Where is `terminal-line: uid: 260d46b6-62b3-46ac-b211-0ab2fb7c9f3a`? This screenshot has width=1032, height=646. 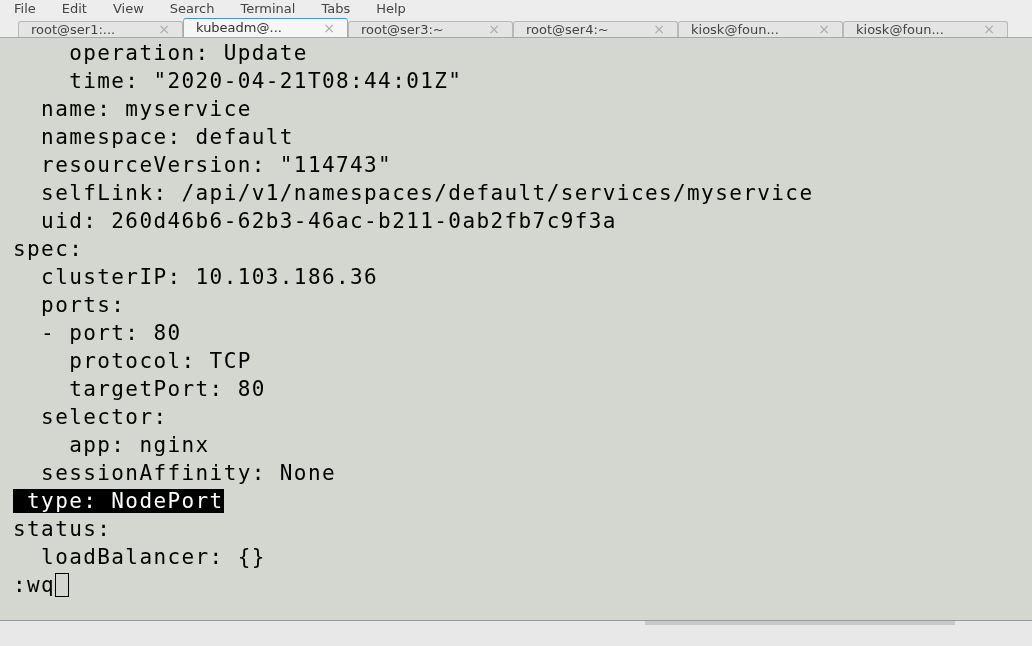 terminal-line: uid: 260d46b6-62b3-46ac-b211-0ab2fb7c9f3a is located at coordinates (328, 221).